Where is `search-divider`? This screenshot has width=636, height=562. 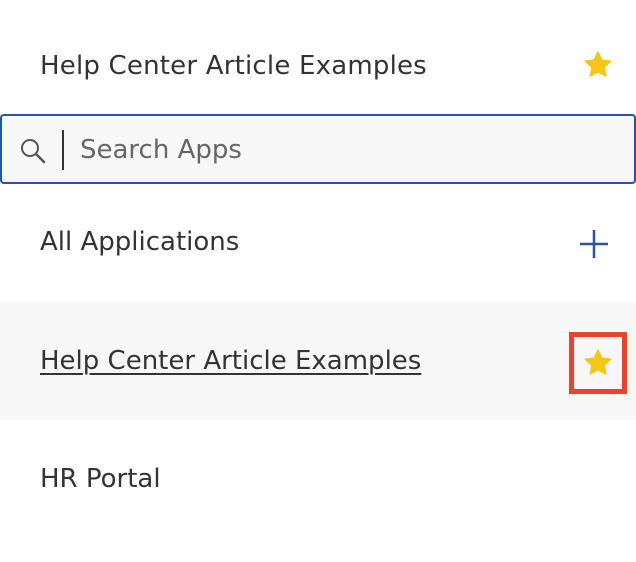
search-divider is located at coordinates (63, 150).